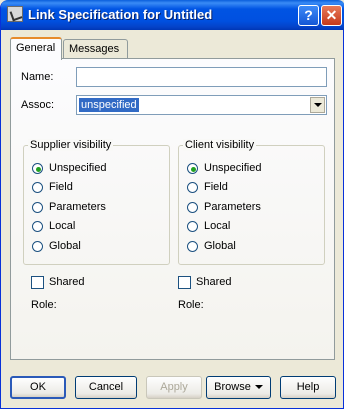  Describe the element at coordinates (201, 105) in the screenshot. I see `assoc-dropdown: unspecified` at that location.